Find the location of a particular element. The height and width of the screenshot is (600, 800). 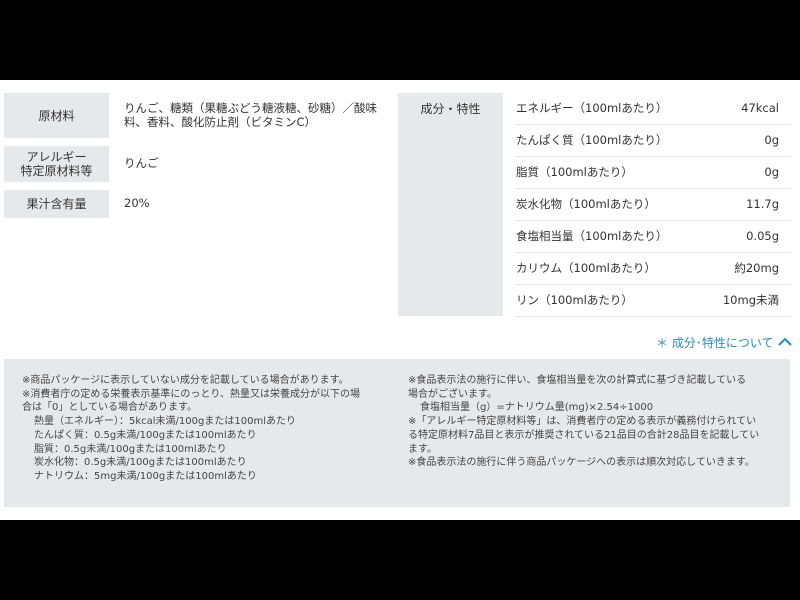

nutrition-row-energy: エネルギー（100mlあたり） 47kcal is located at coordinates (653, 109).